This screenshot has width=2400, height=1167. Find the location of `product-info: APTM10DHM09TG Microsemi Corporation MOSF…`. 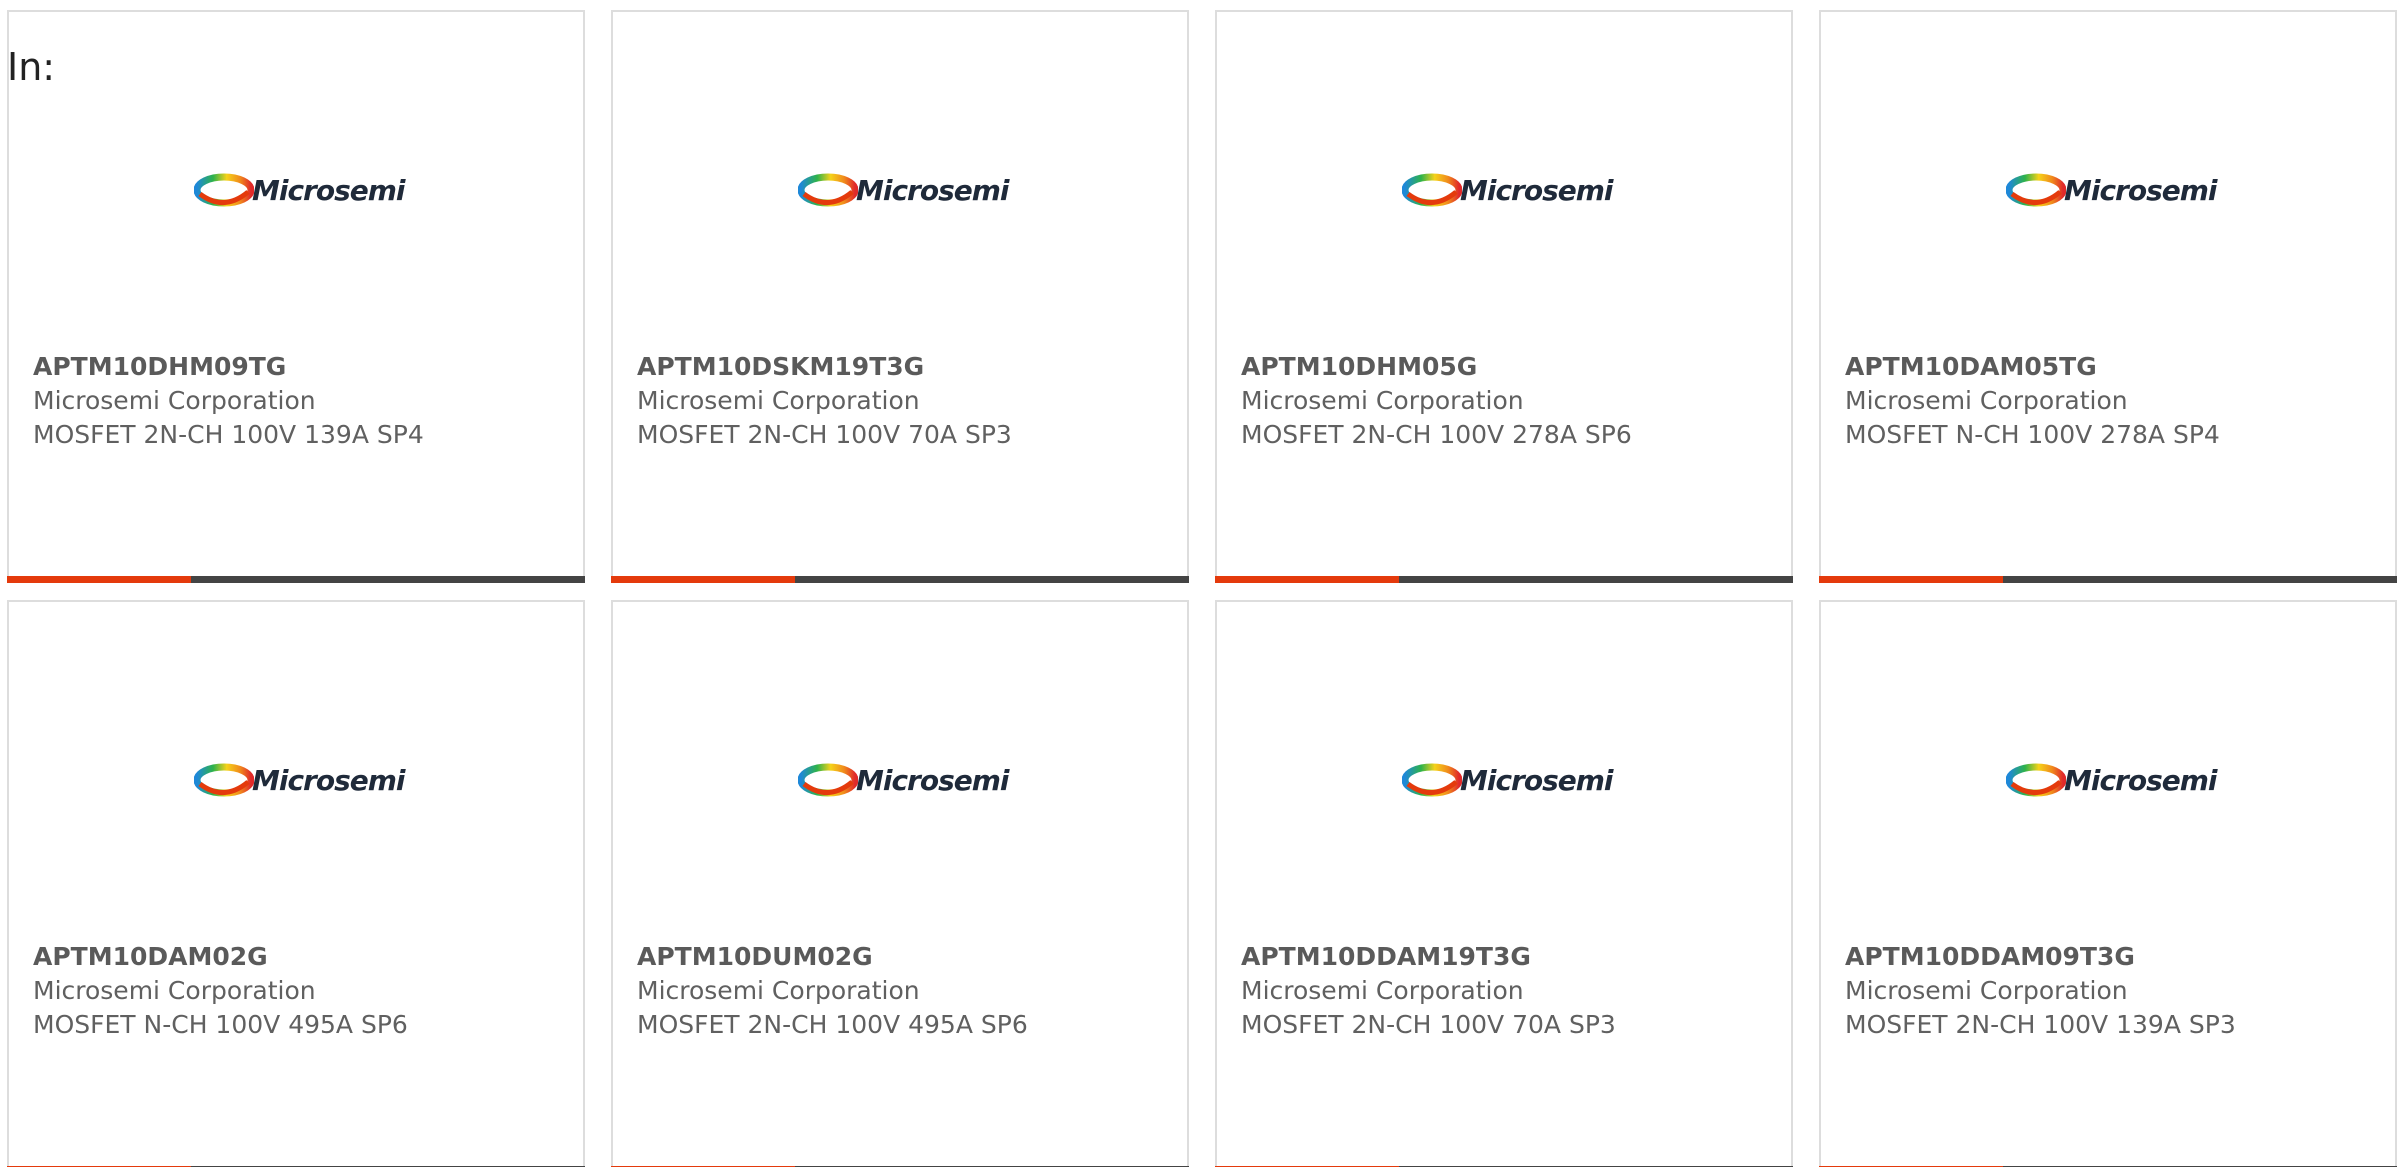

product-info: APTM10DHM09TG Microsemi Corporation MOSF… is located at coordinates (303, 401).